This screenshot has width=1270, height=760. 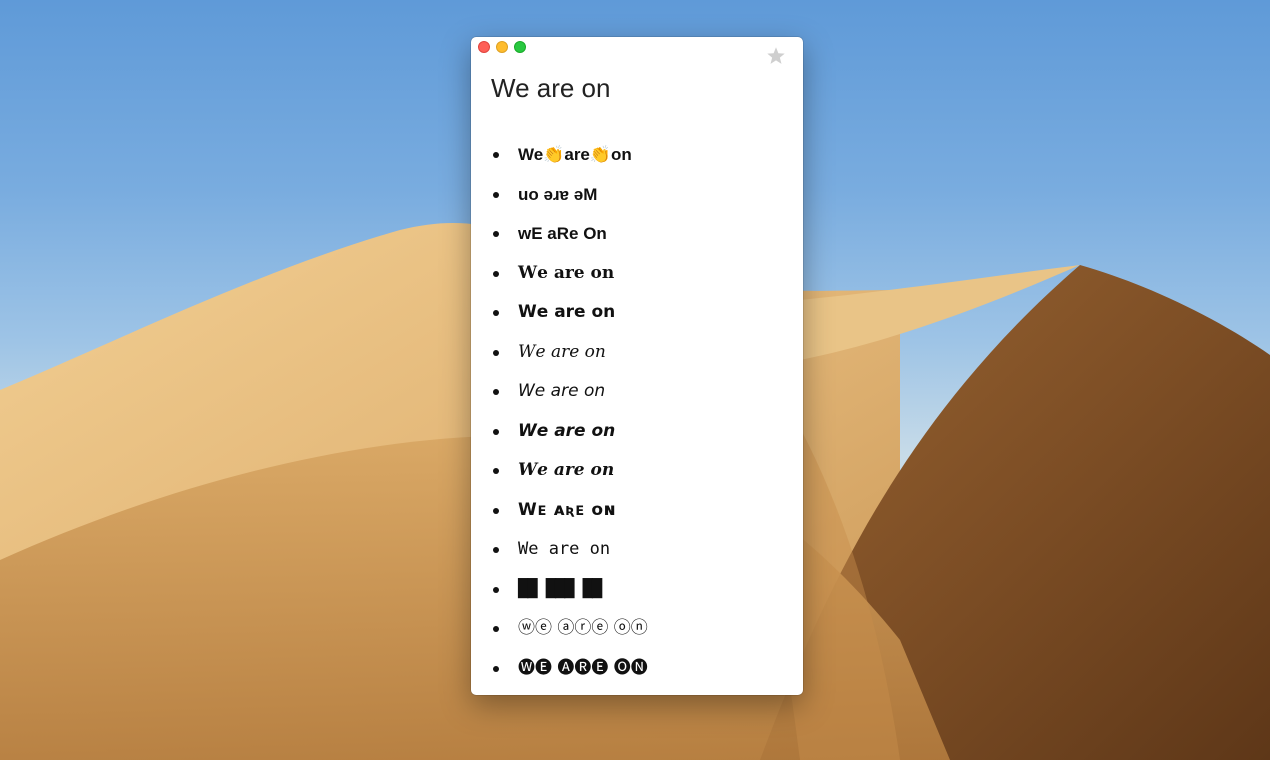 I want to click on close-icon, so click(x=484, y=47).